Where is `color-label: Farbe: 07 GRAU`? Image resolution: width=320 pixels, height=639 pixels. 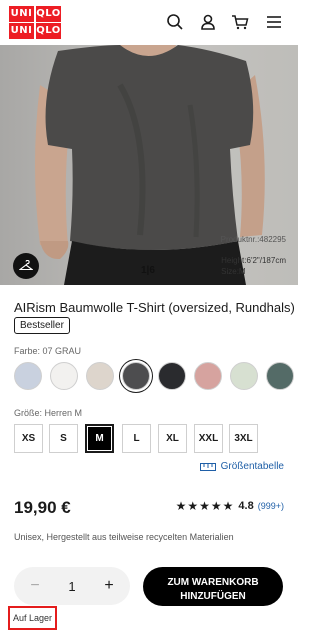
color-label: Farbe: 07 GRAU is located at coordinates (48, 351).